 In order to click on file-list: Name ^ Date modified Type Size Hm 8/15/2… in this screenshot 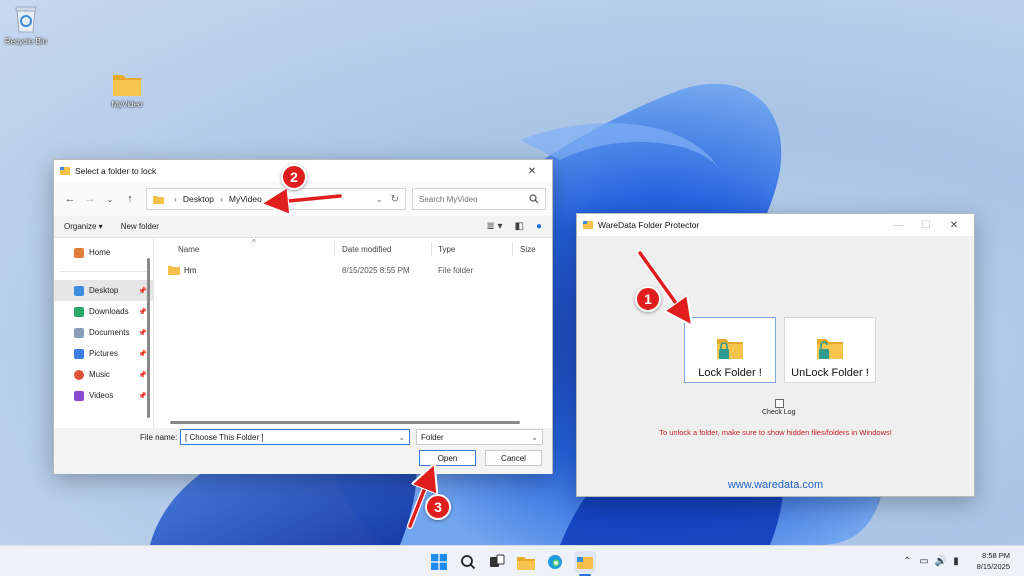, I will do `click(353, 333)`.